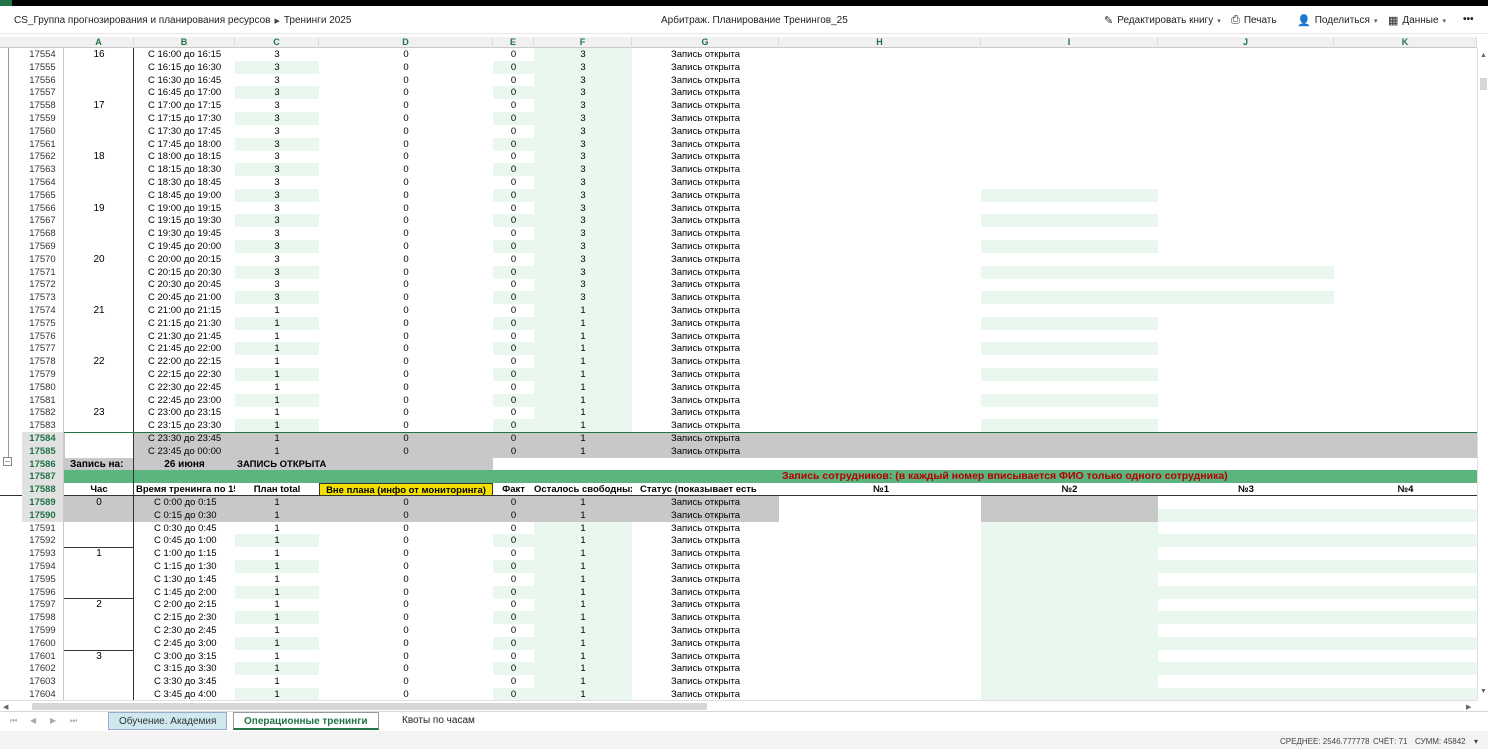  I want to click on cell-a: 3, so click(99, 656).